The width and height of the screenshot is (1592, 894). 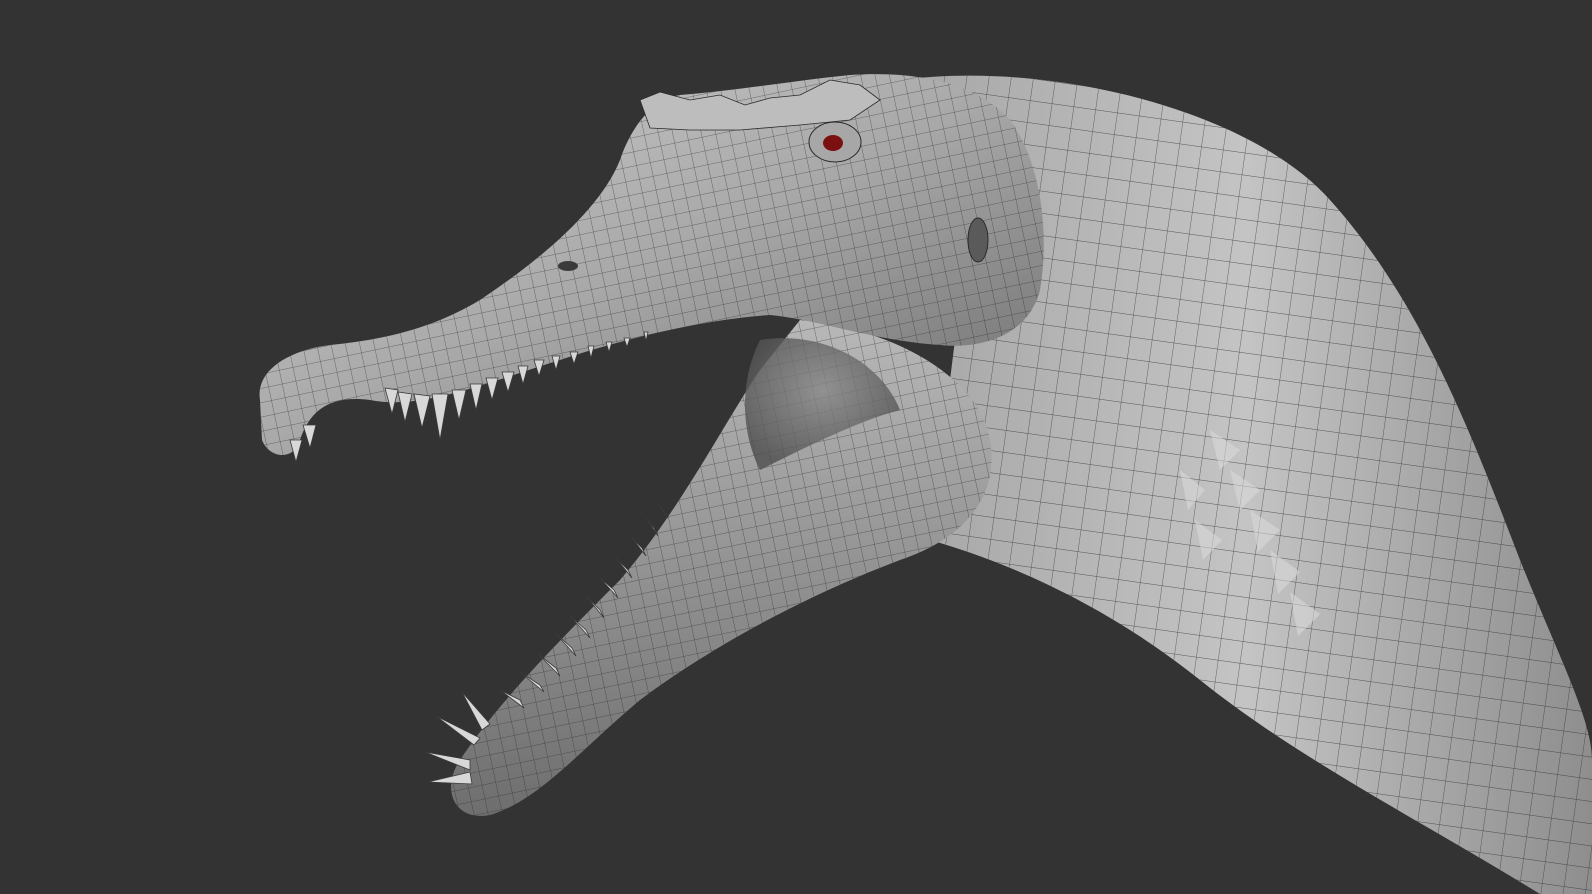 What do you see at coordinates (568, 266) in the screenshot?
I see `nostril` at bounding box center [568, 266].